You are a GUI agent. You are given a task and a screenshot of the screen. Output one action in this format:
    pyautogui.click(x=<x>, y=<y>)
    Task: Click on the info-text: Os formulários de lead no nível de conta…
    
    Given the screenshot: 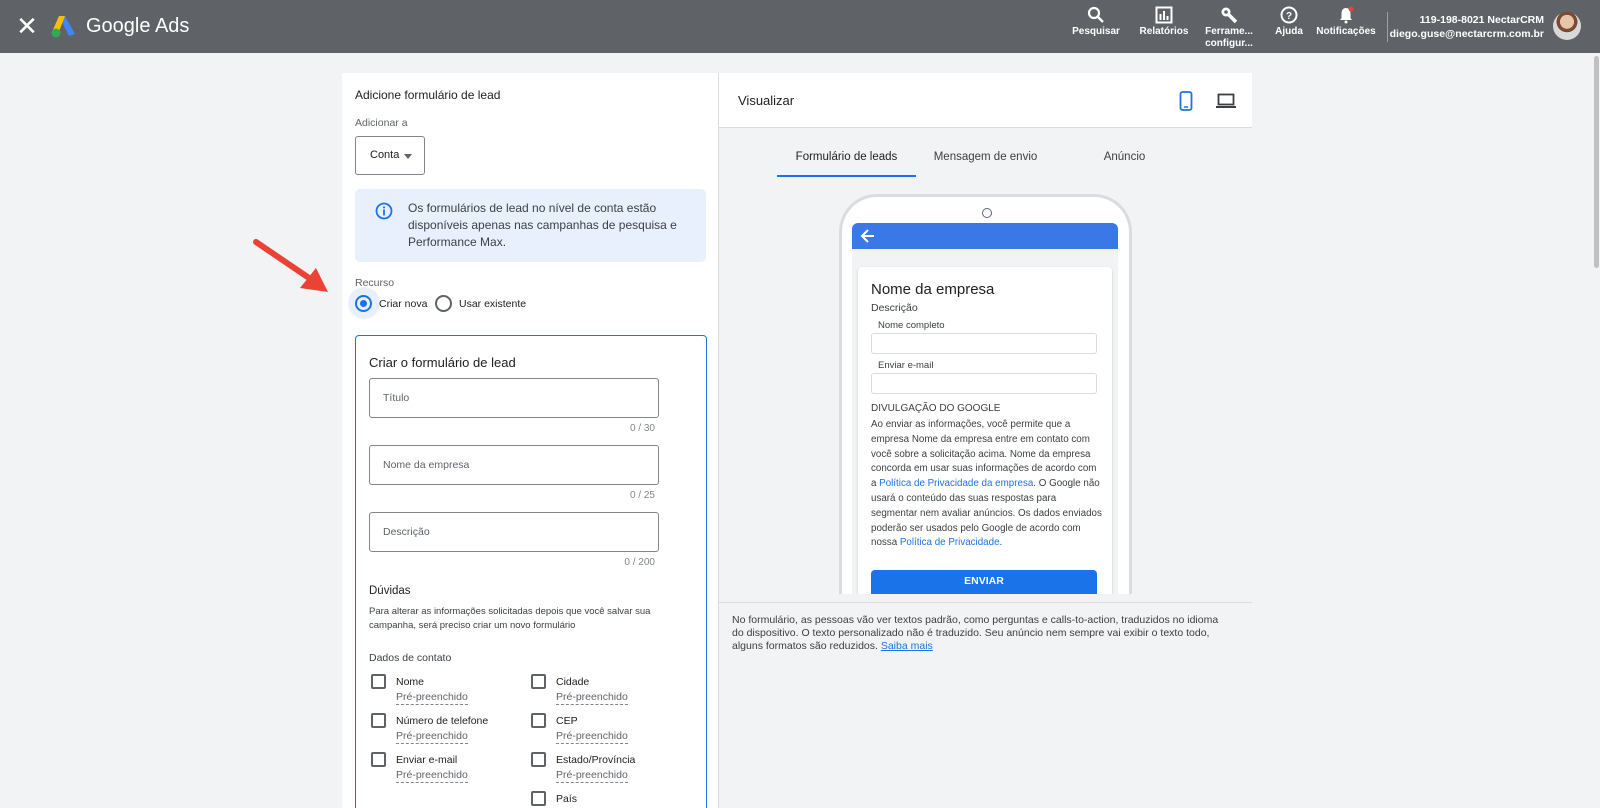 What is the action you would take?
    pyautogui.click(x=542, y=225)
    